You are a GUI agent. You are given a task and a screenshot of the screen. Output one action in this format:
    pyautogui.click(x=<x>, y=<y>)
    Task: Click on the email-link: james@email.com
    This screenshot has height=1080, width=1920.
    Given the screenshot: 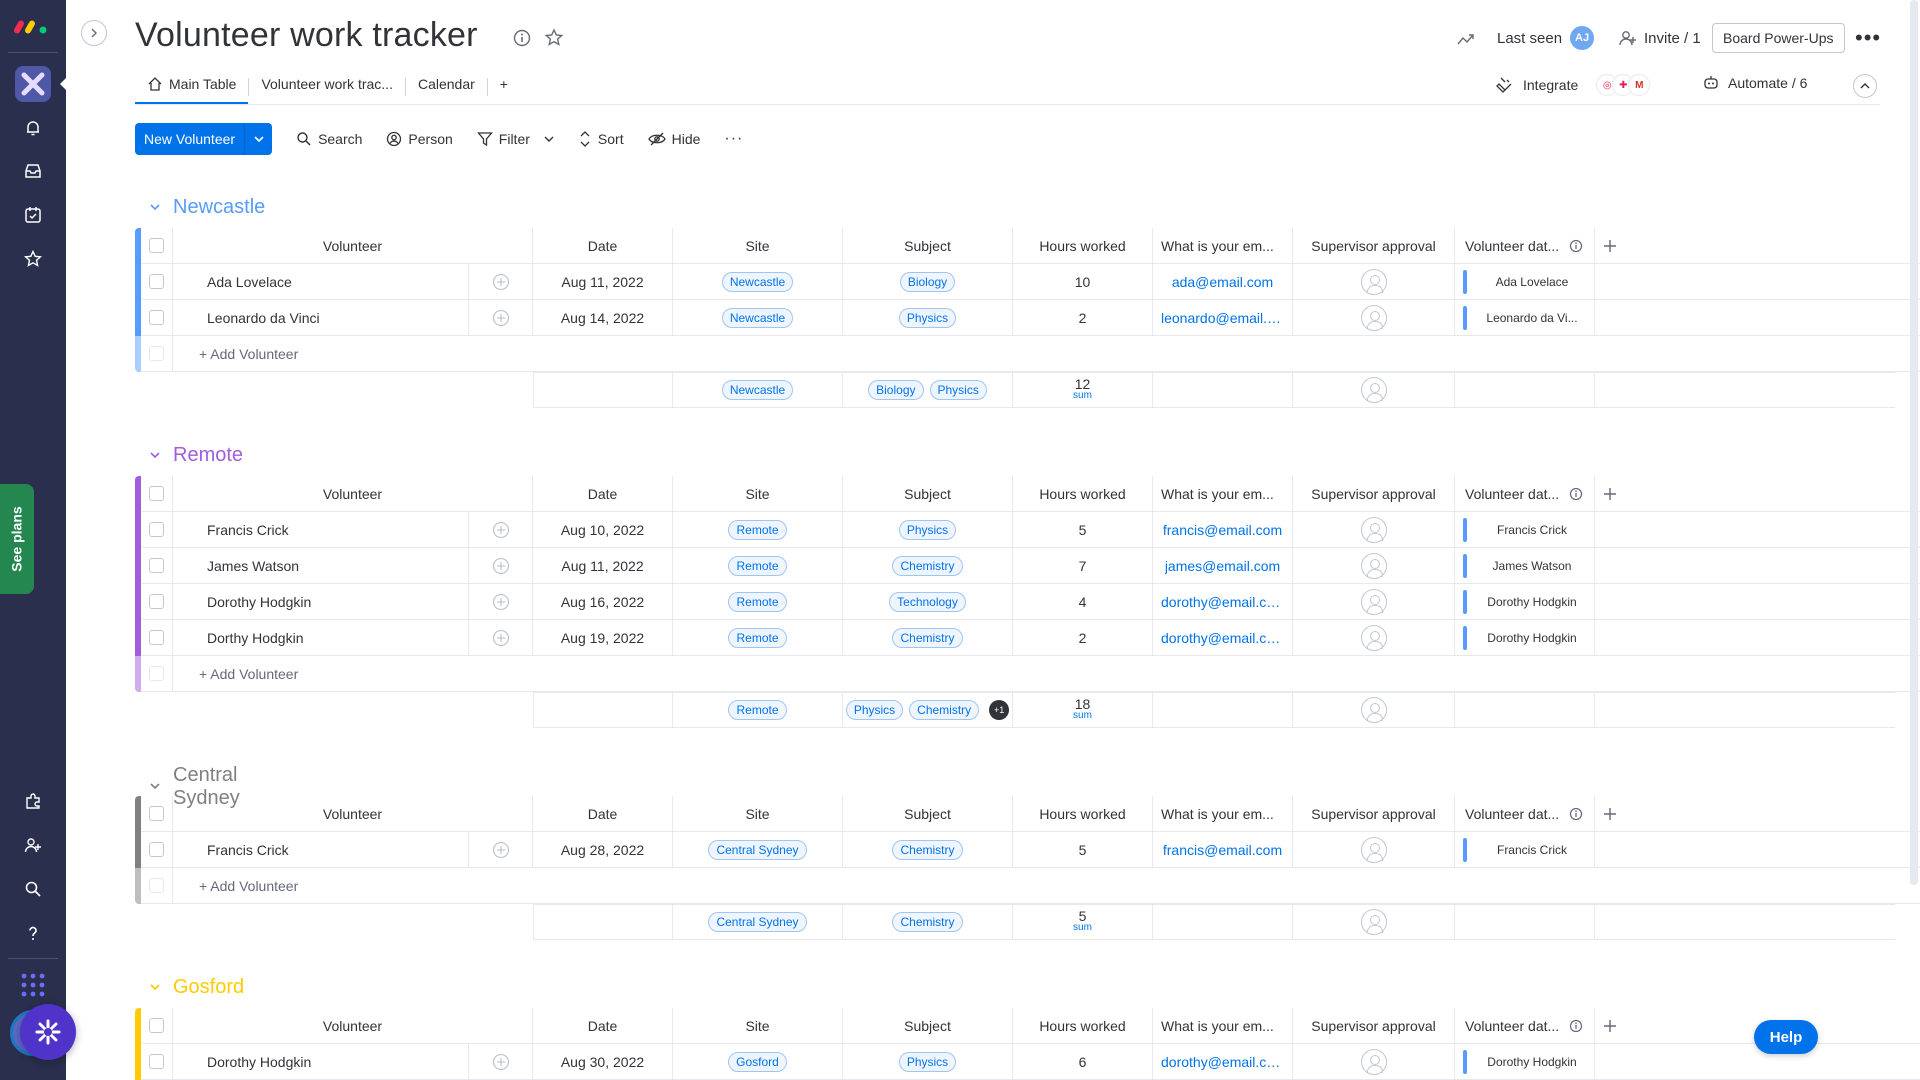 What is the action you would take?
    pyautogui.click(x=1222, y=566)
    